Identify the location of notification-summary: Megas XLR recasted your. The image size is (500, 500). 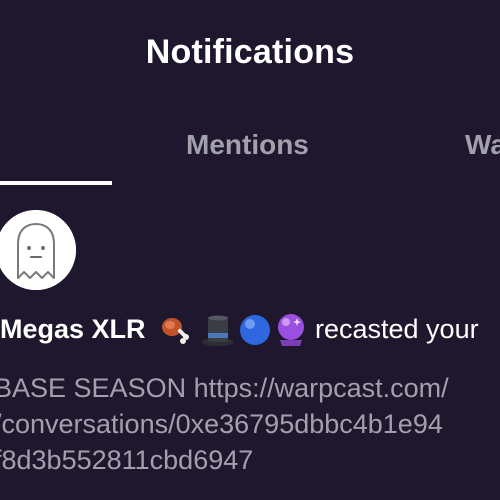
(250, 332).